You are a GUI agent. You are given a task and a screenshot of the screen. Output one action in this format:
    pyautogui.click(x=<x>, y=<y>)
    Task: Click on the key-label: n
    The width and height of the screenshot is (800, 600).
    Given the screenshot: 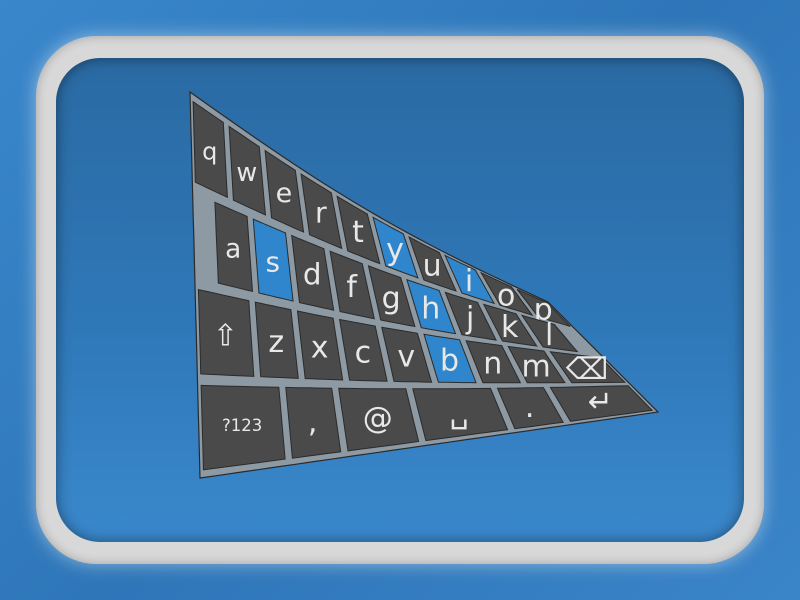 What is the action you would take?
    pyautogui.click(x=492, y=364)
    